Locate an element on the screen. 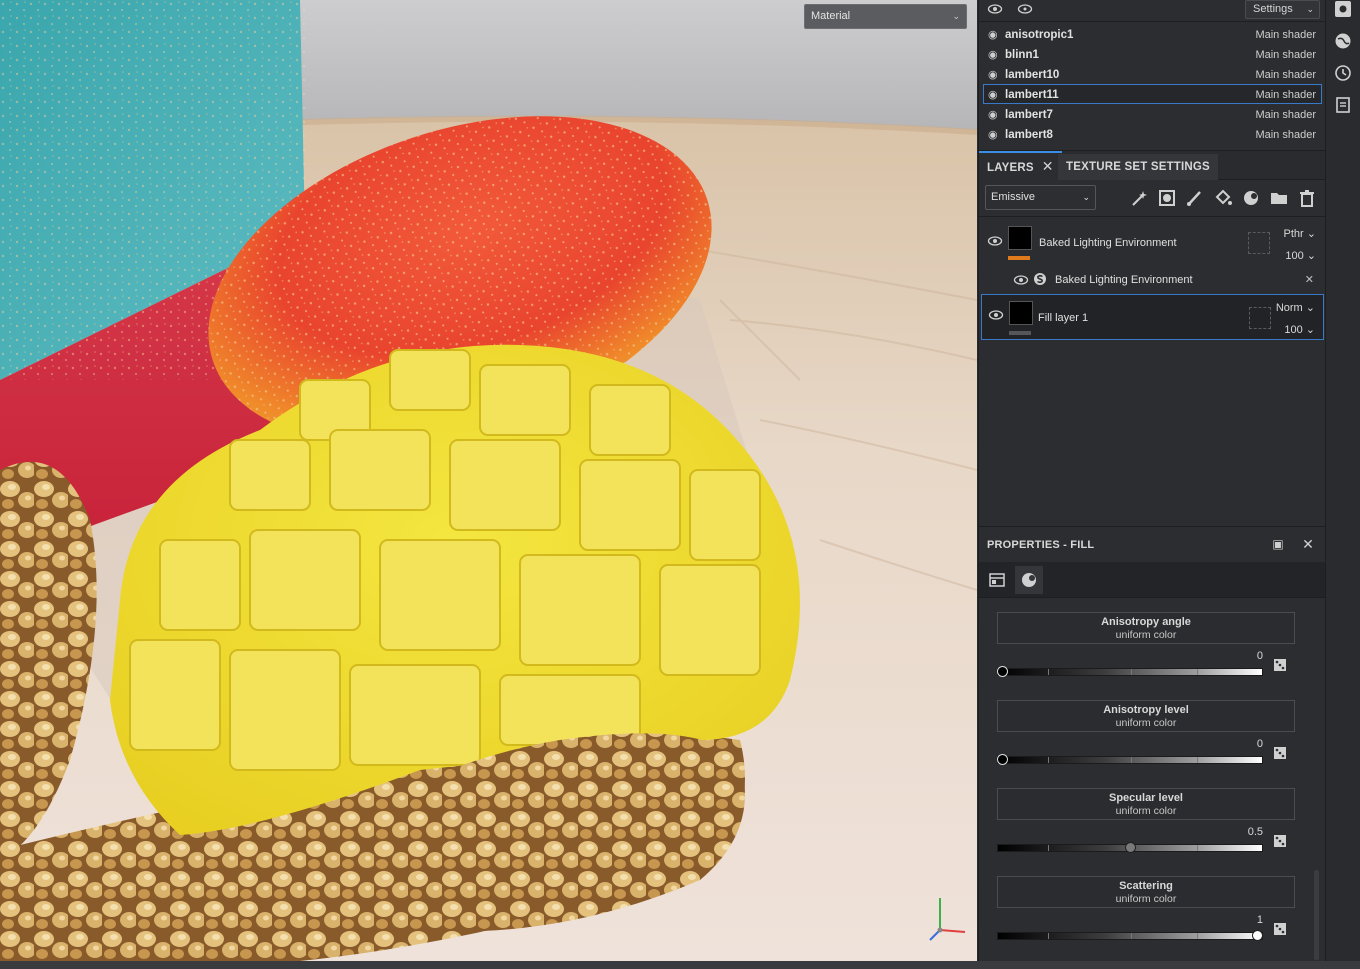  layer-row-selected: Fill layer 1 Norm ⌄ 100 ⌄ is located at coordinates (1152, 317).